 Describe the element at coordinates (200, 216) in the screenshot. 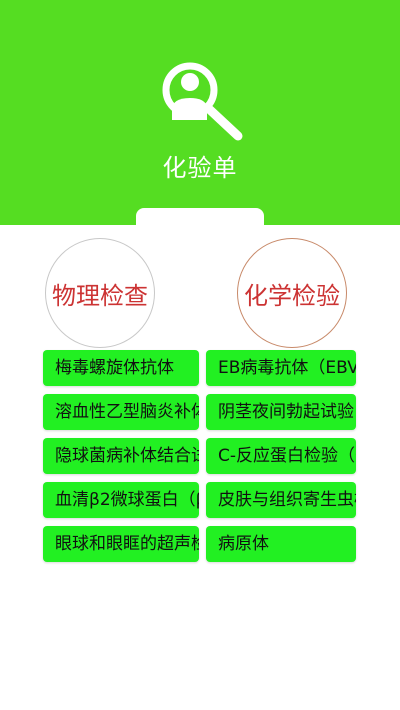

I see `header-notch` at that location.